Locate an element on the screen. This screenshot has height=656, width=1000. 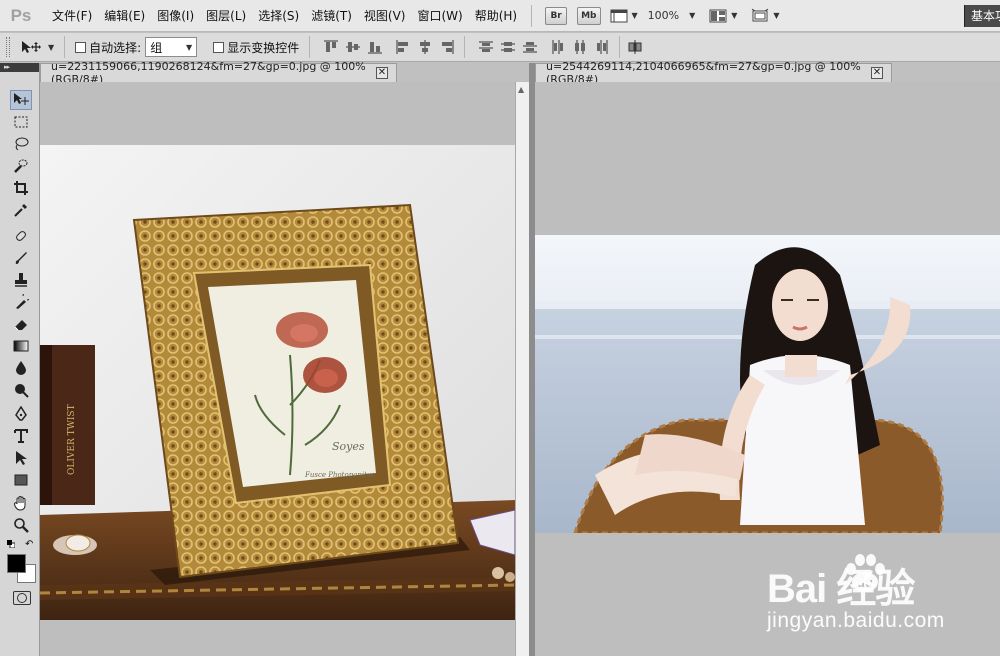
auto-select-value: 组 is located at coordinates (156, 47).